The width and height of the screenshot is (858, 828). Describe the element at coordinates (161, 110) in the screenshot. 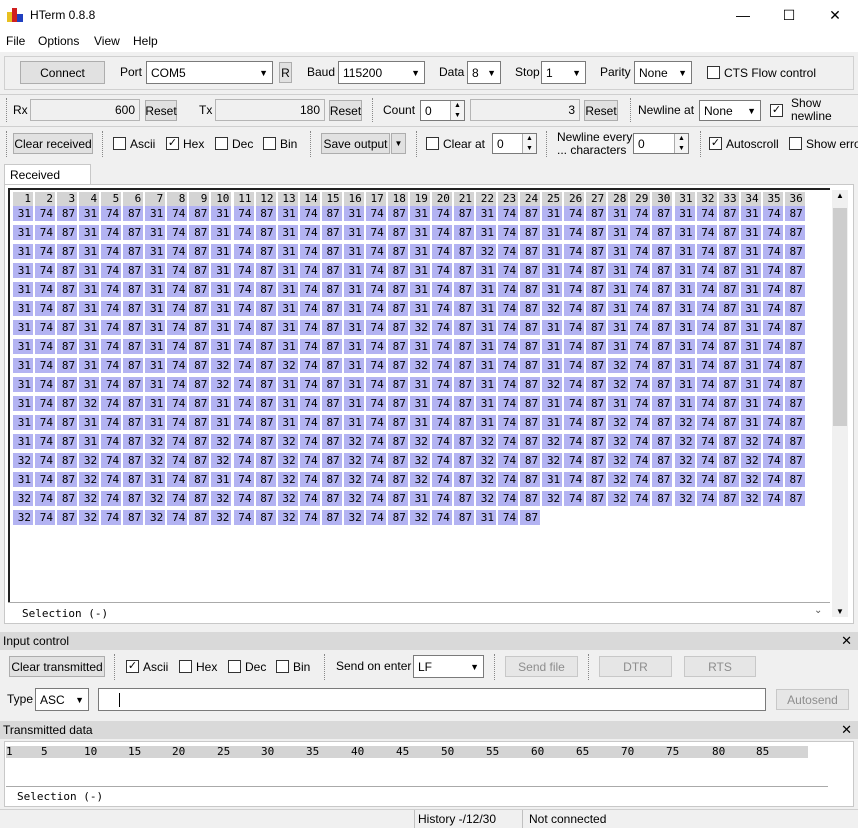

I see `rx-reset-button: Reset` at that location.